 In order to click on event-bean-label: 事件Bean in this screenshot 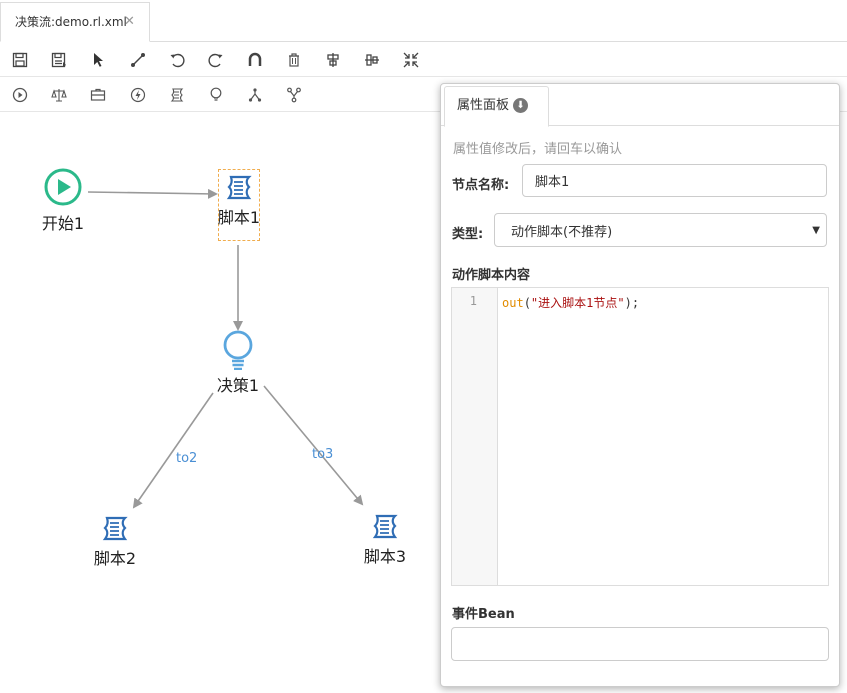, I will do `click(483, 614)`.